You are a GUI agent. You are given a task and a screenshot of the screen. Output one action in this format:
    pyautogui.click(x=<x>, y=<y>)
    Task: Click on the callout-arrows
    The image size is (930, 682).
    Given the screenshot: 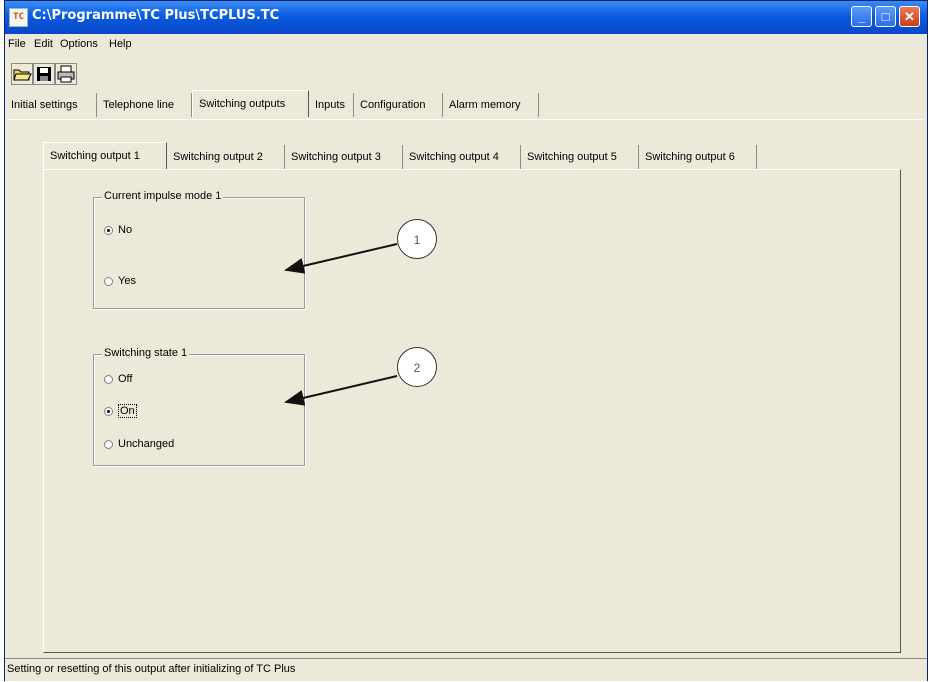 What is the action you would take?
    pyautogui.click(x=341, y=324)
    